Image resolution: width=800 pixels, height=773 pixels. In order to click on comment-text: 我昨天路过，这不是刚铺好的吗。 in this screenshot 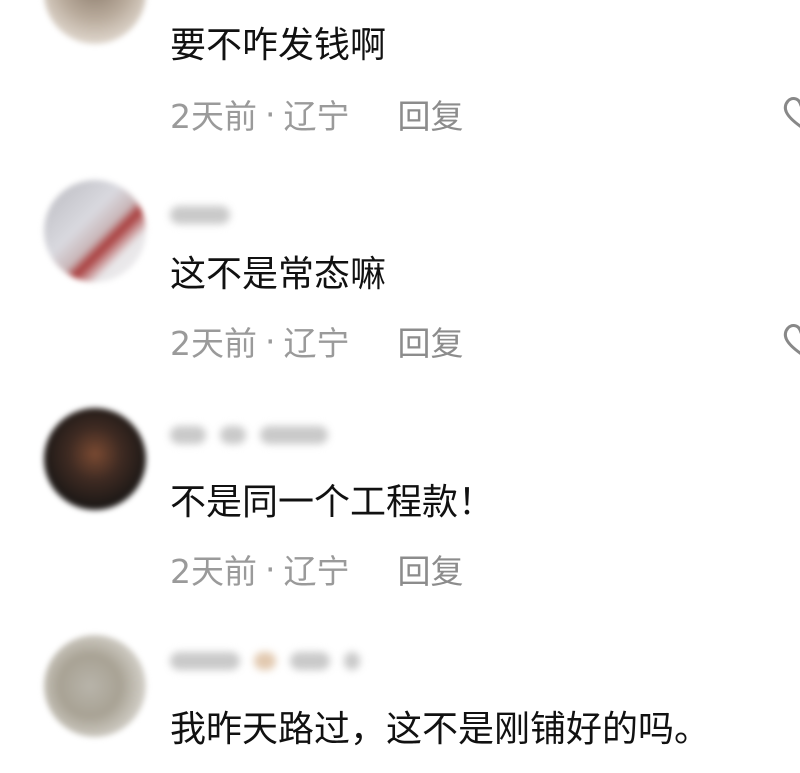, I will do `click(440, 729)`.